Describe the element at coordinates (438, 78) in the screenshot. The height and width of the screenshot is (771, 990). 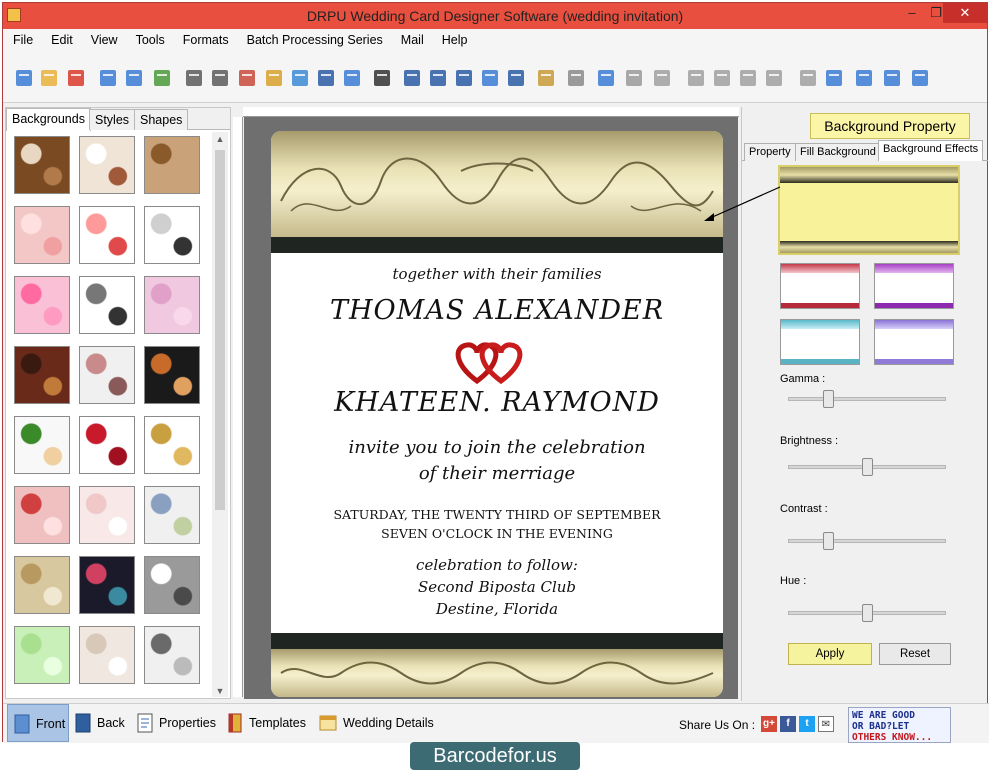
I see `text-style-icon` at that location.